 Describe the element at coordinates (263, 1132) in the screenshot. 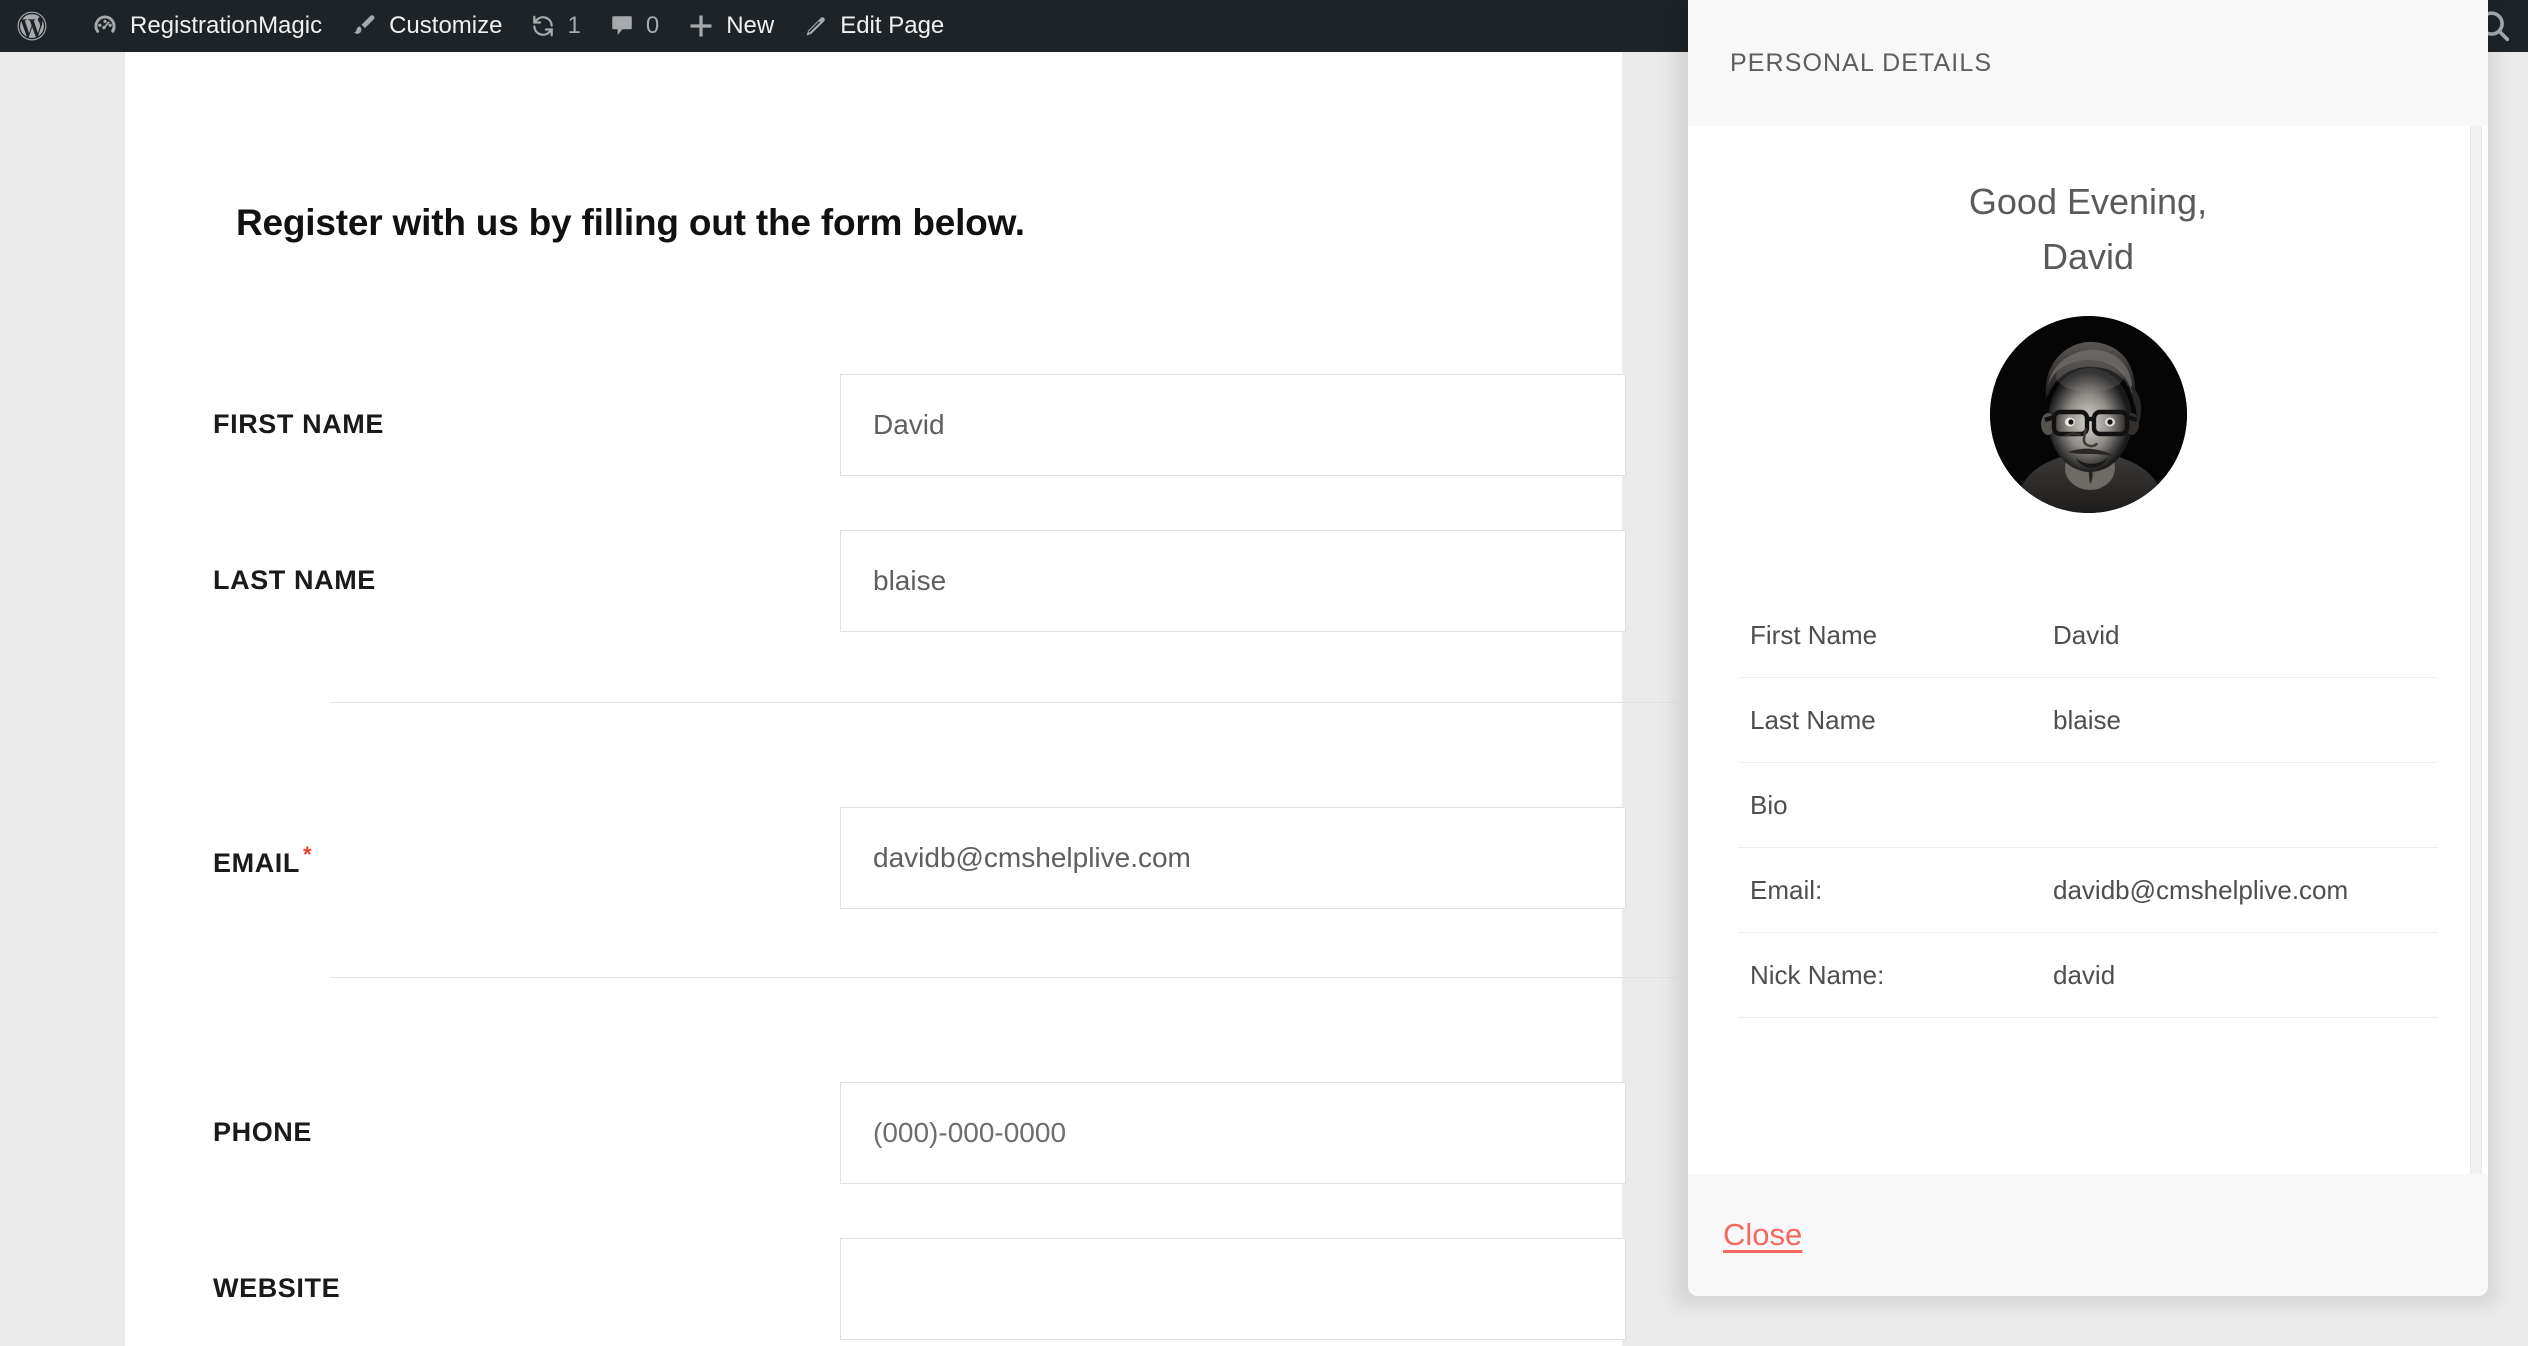

I see `label-phone: PHONE` at that location.